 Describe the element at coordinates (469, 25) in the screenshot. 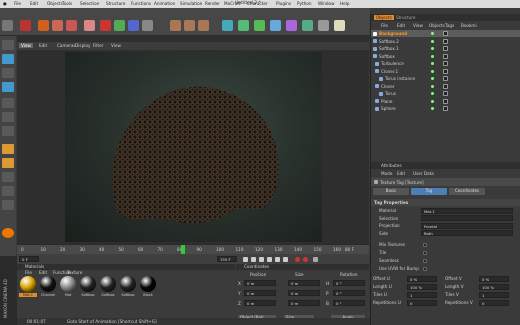

I see `objects-menu-bookmi: Bookmi` at that location.